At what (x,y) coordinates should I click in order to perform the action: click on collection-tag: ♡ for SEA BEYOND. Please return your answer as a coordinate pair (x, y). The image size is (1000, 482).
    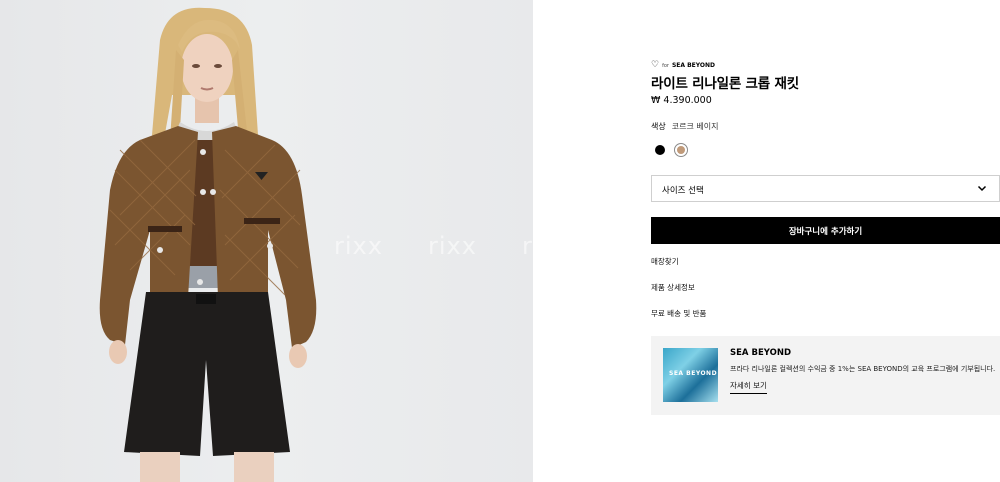
    Looking at the image, I should click on (683, 65).